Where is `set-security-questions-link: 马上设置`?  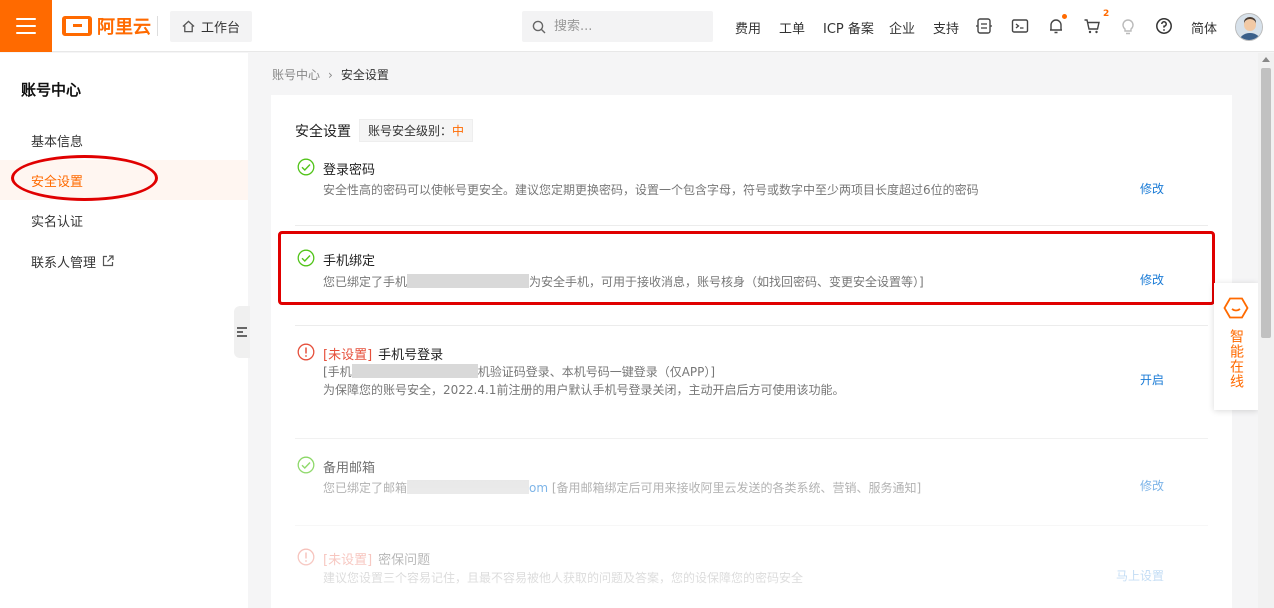
set-security-questions-link: 马上设置 is located at coordinates (1140, 575).